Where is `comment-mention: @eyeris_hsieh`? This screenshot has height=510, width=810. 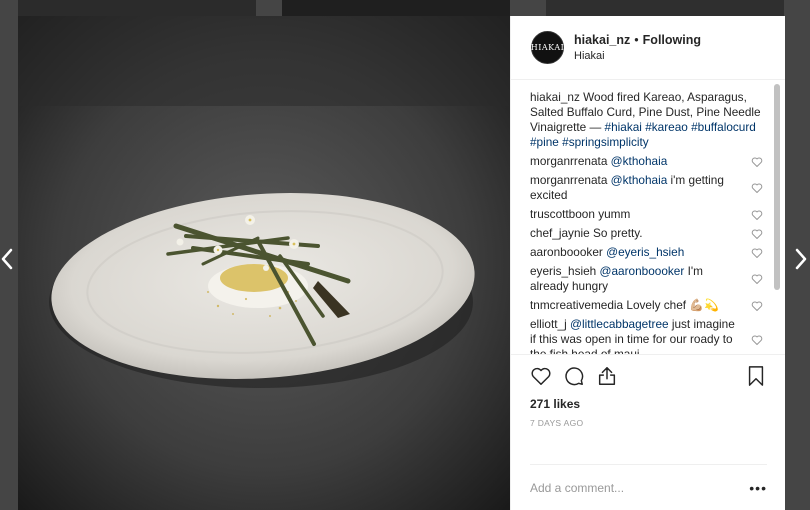 comment-mention: @eyeris_hsieh is located at coordinates (645, 252).